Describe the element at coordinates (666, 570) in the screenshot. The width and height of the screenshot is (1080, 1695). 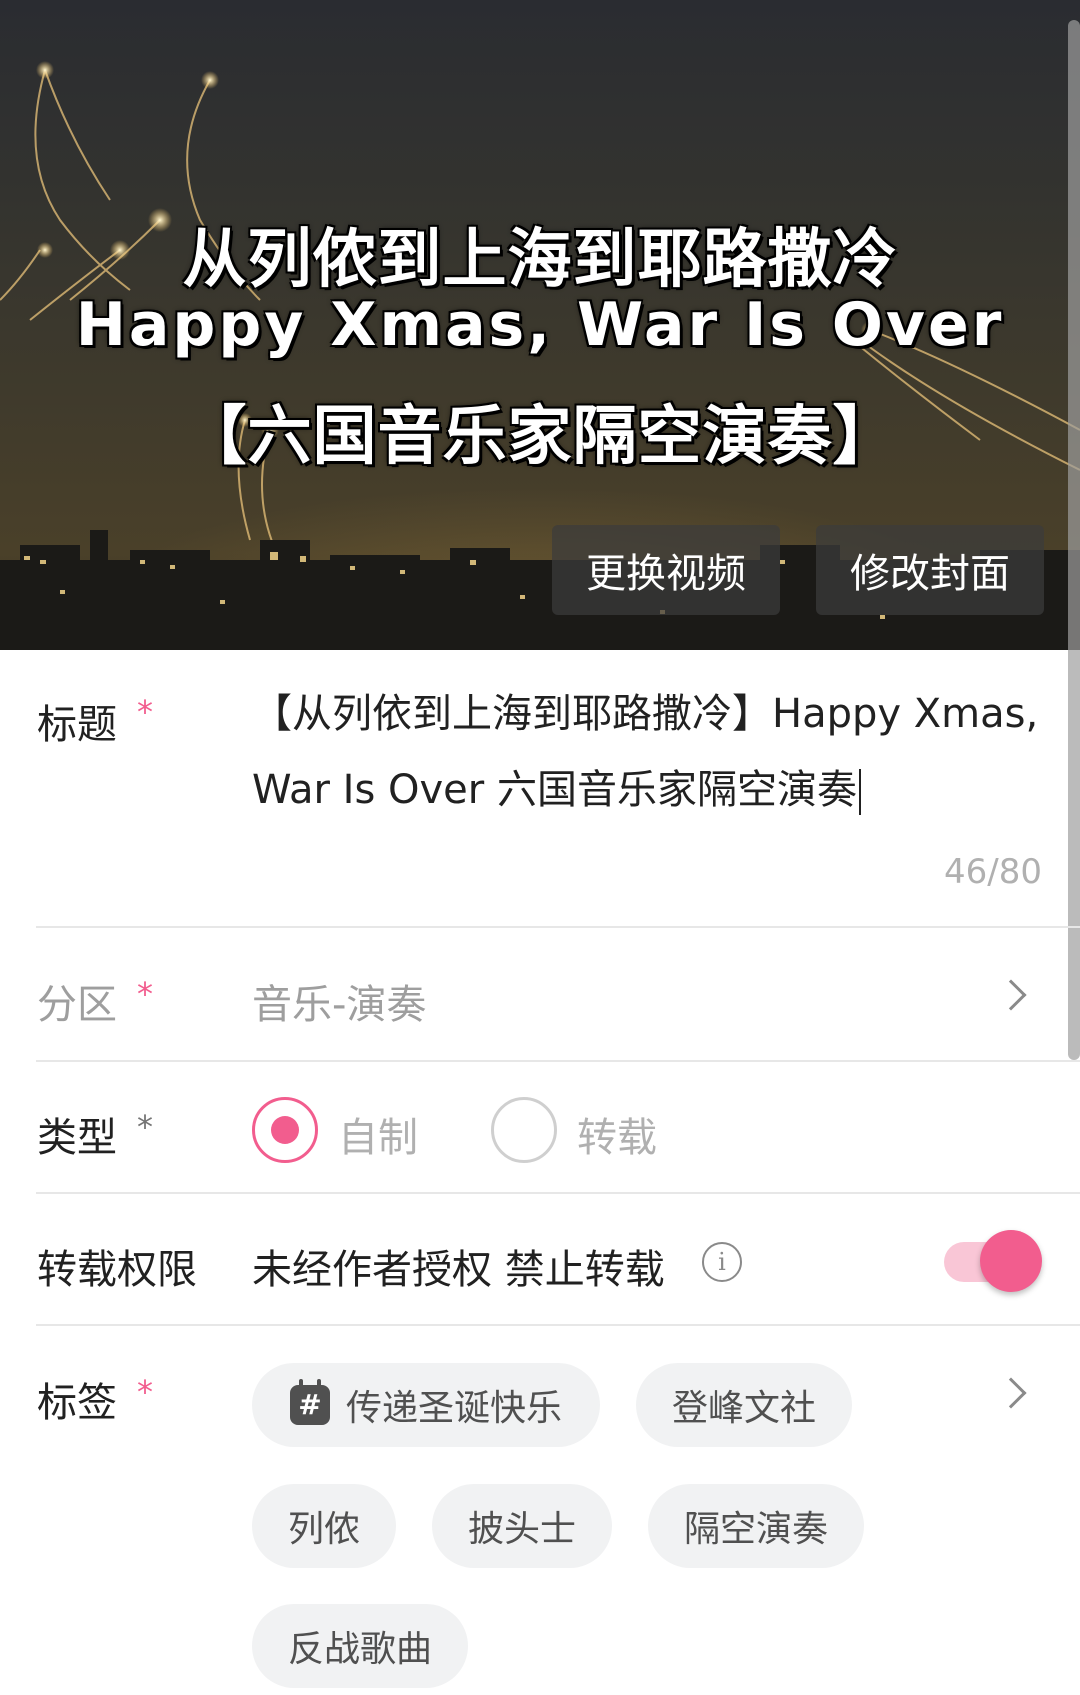
I see `change-video-button: 更换视频` at that location.